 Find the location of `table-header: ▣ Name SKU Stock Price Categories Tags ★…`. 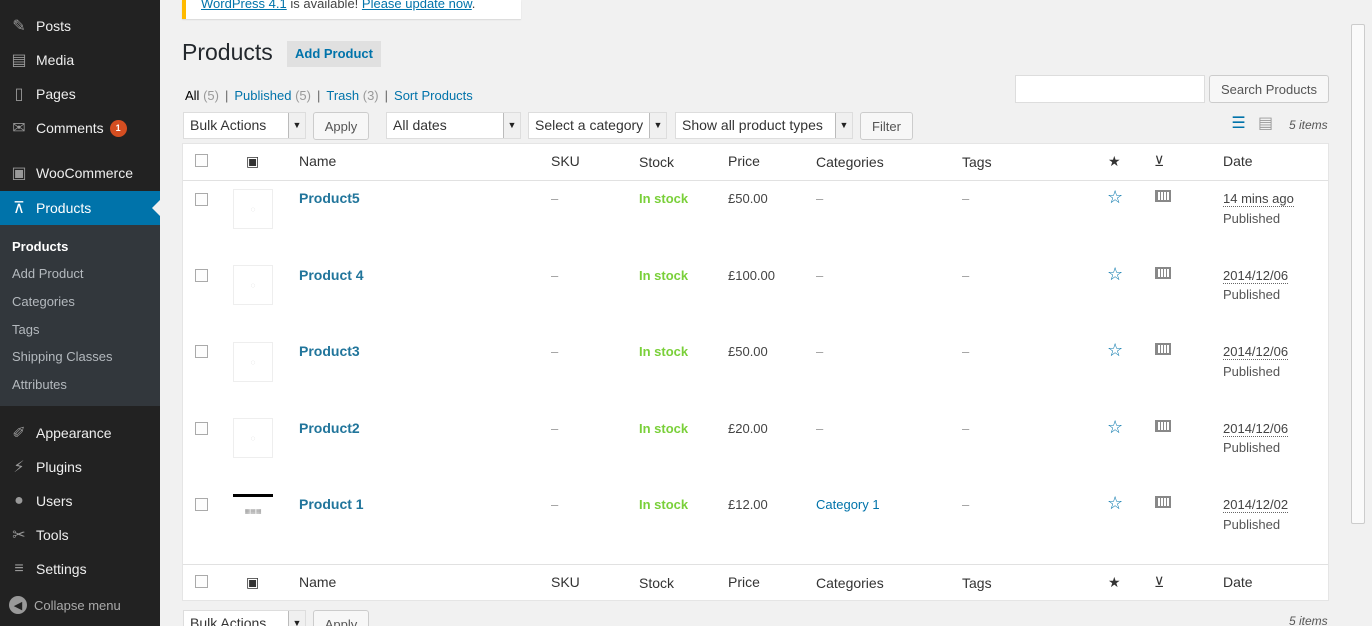

table-header: ▣ Name SKU Stock Price Categories Tags ★… is located at coordinates (755, 162).